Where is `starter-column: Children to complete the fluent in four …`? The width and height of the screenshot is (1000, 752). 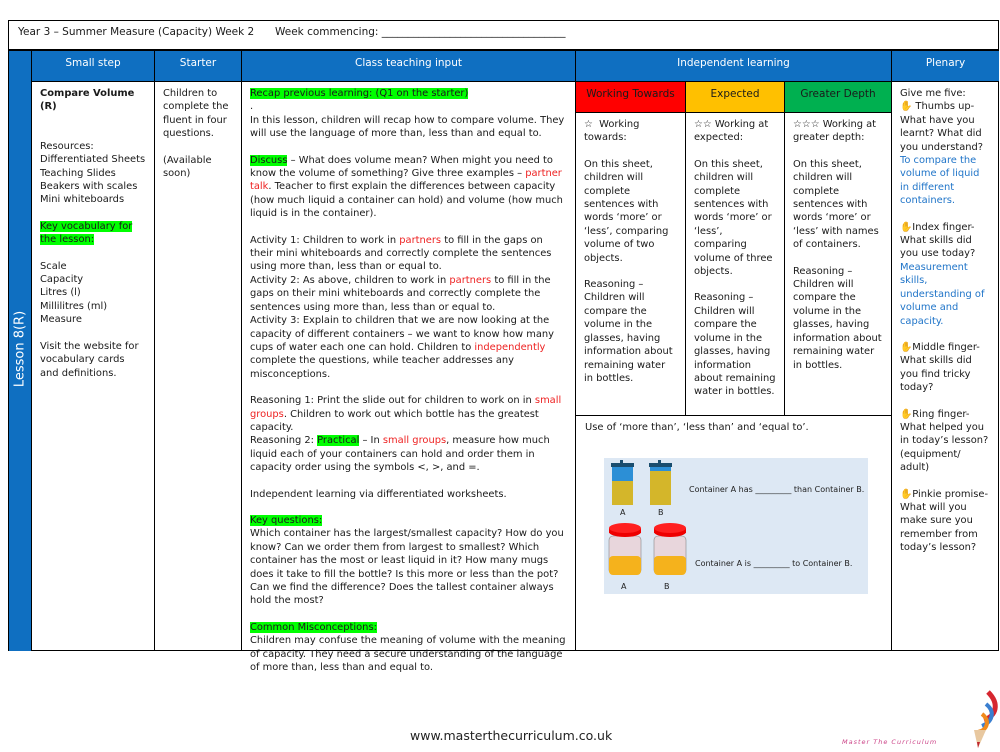 starter-column: Children to complete the fluent in four … is located at coordinates (198, 366).